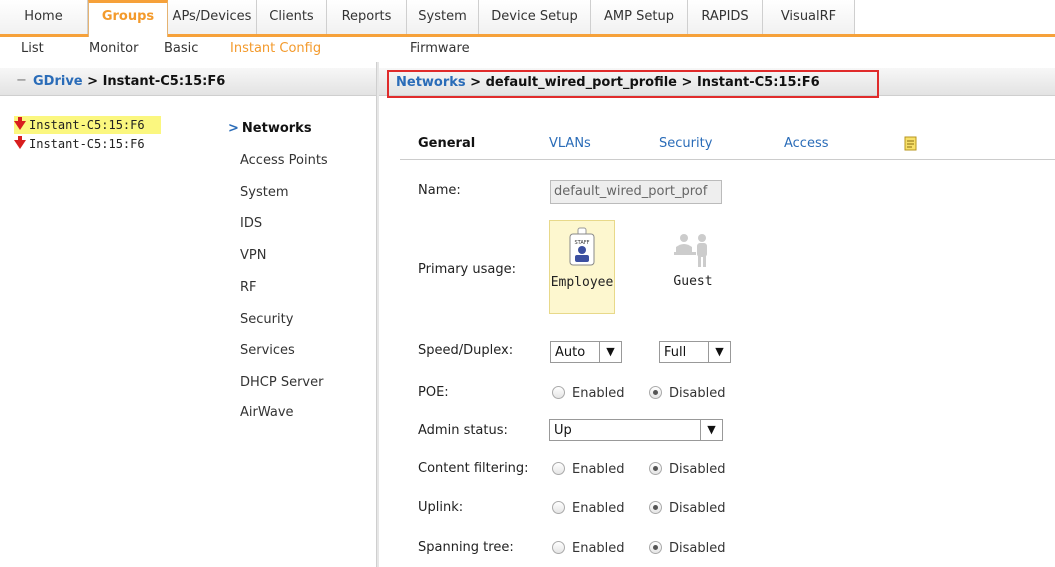  I want to click on content-filtering-label: Content filtering:, so click(473, 468).